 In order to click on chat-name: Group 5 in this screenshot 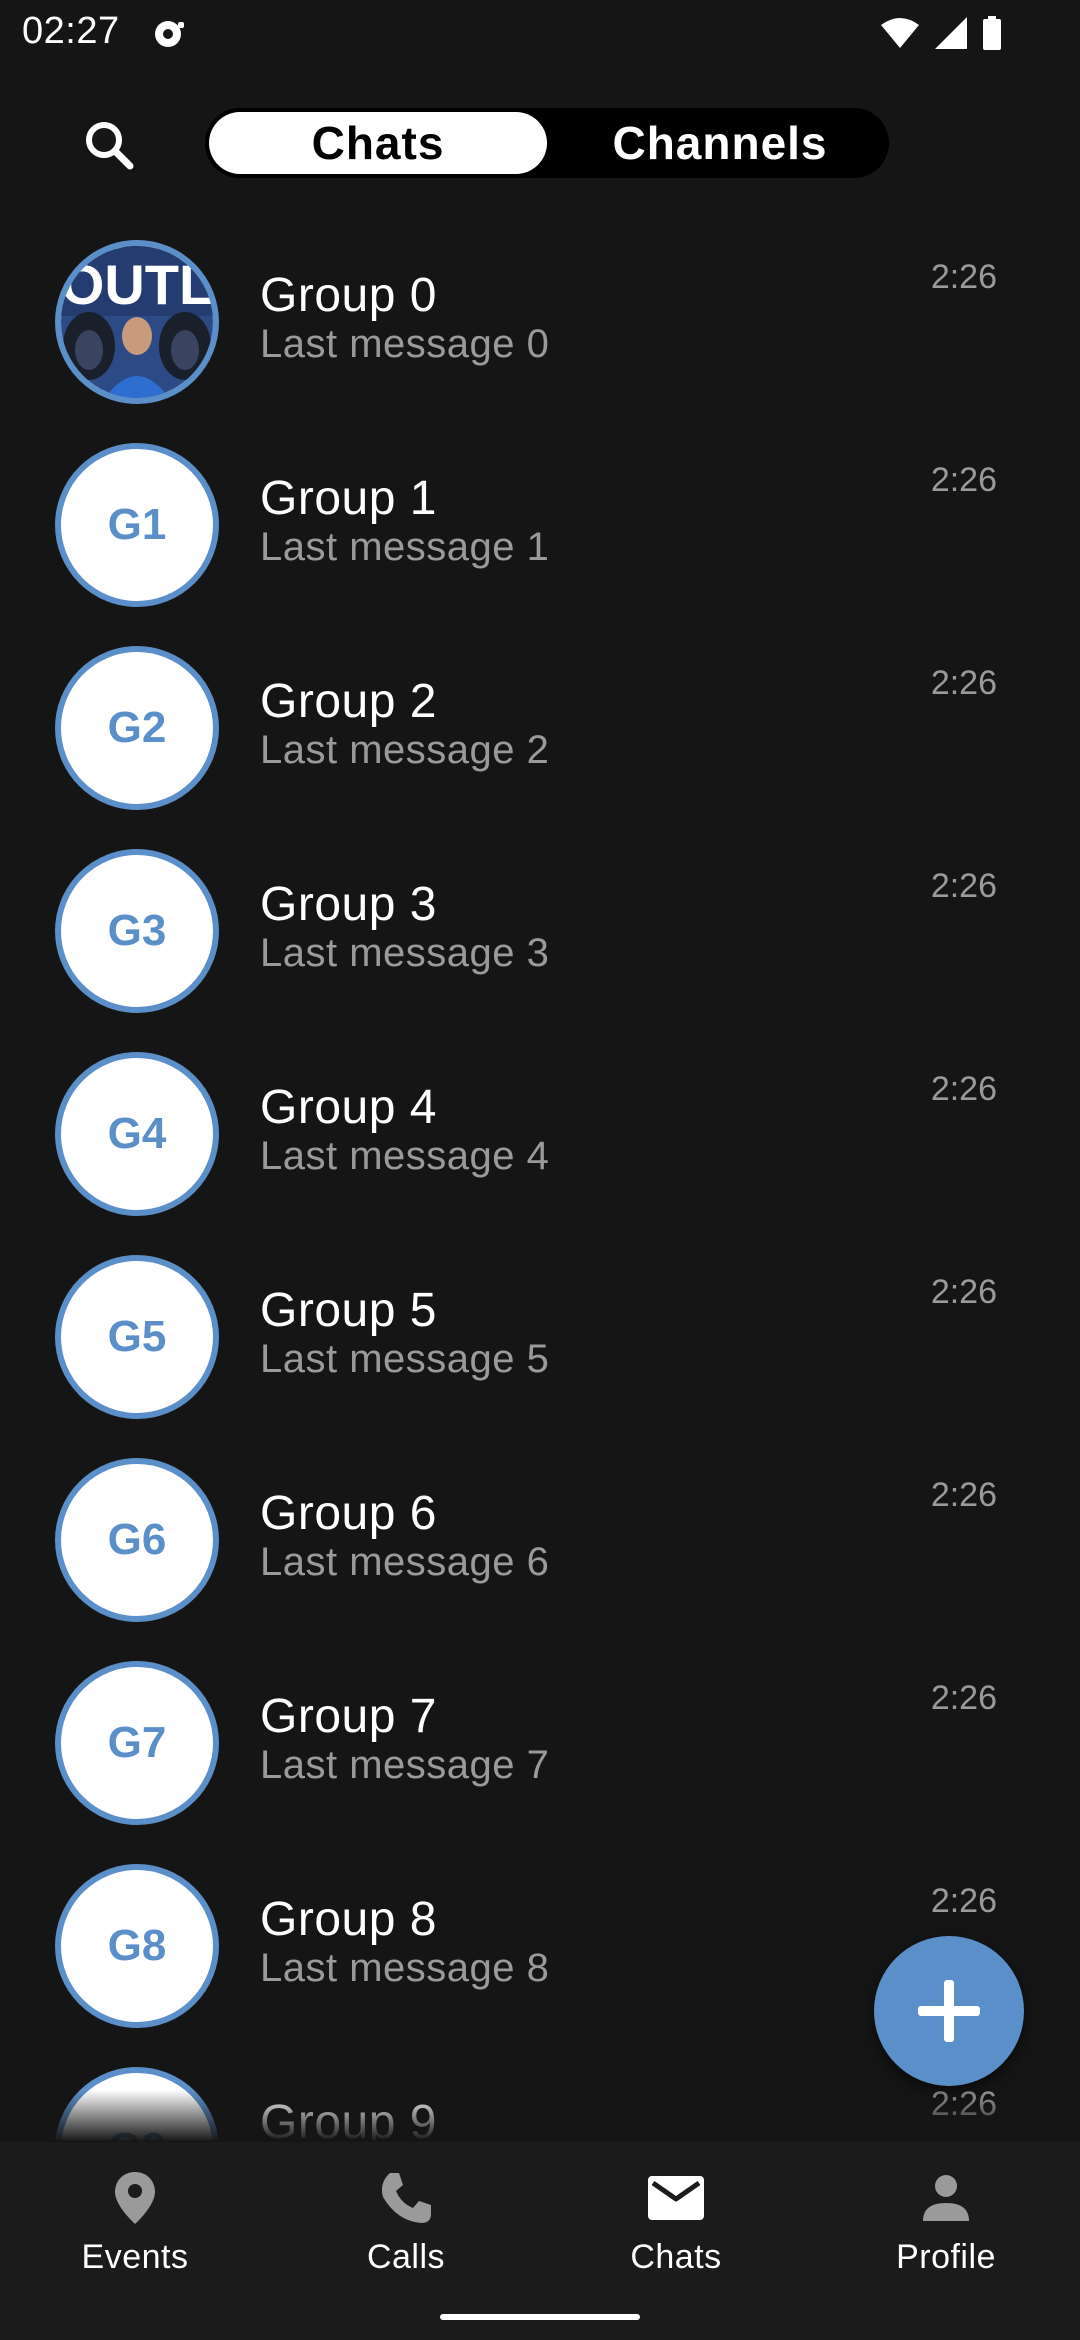, I will do `click(348, 1310)`.